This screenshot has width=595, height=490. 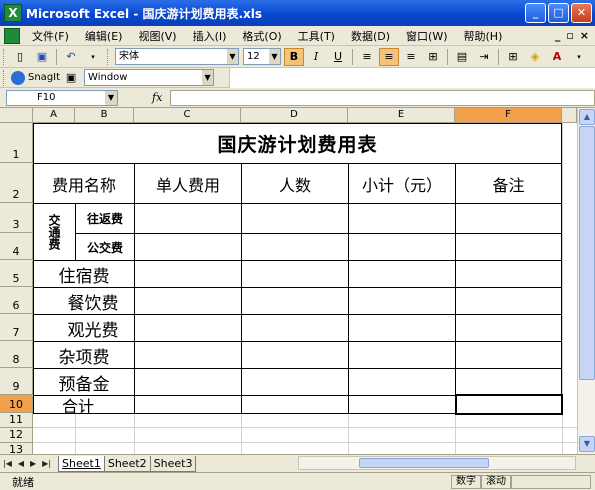 What do you see at coordinates (188, 404) in the screenshot?
I see `cell-c10` at bounding box center [188, 404].